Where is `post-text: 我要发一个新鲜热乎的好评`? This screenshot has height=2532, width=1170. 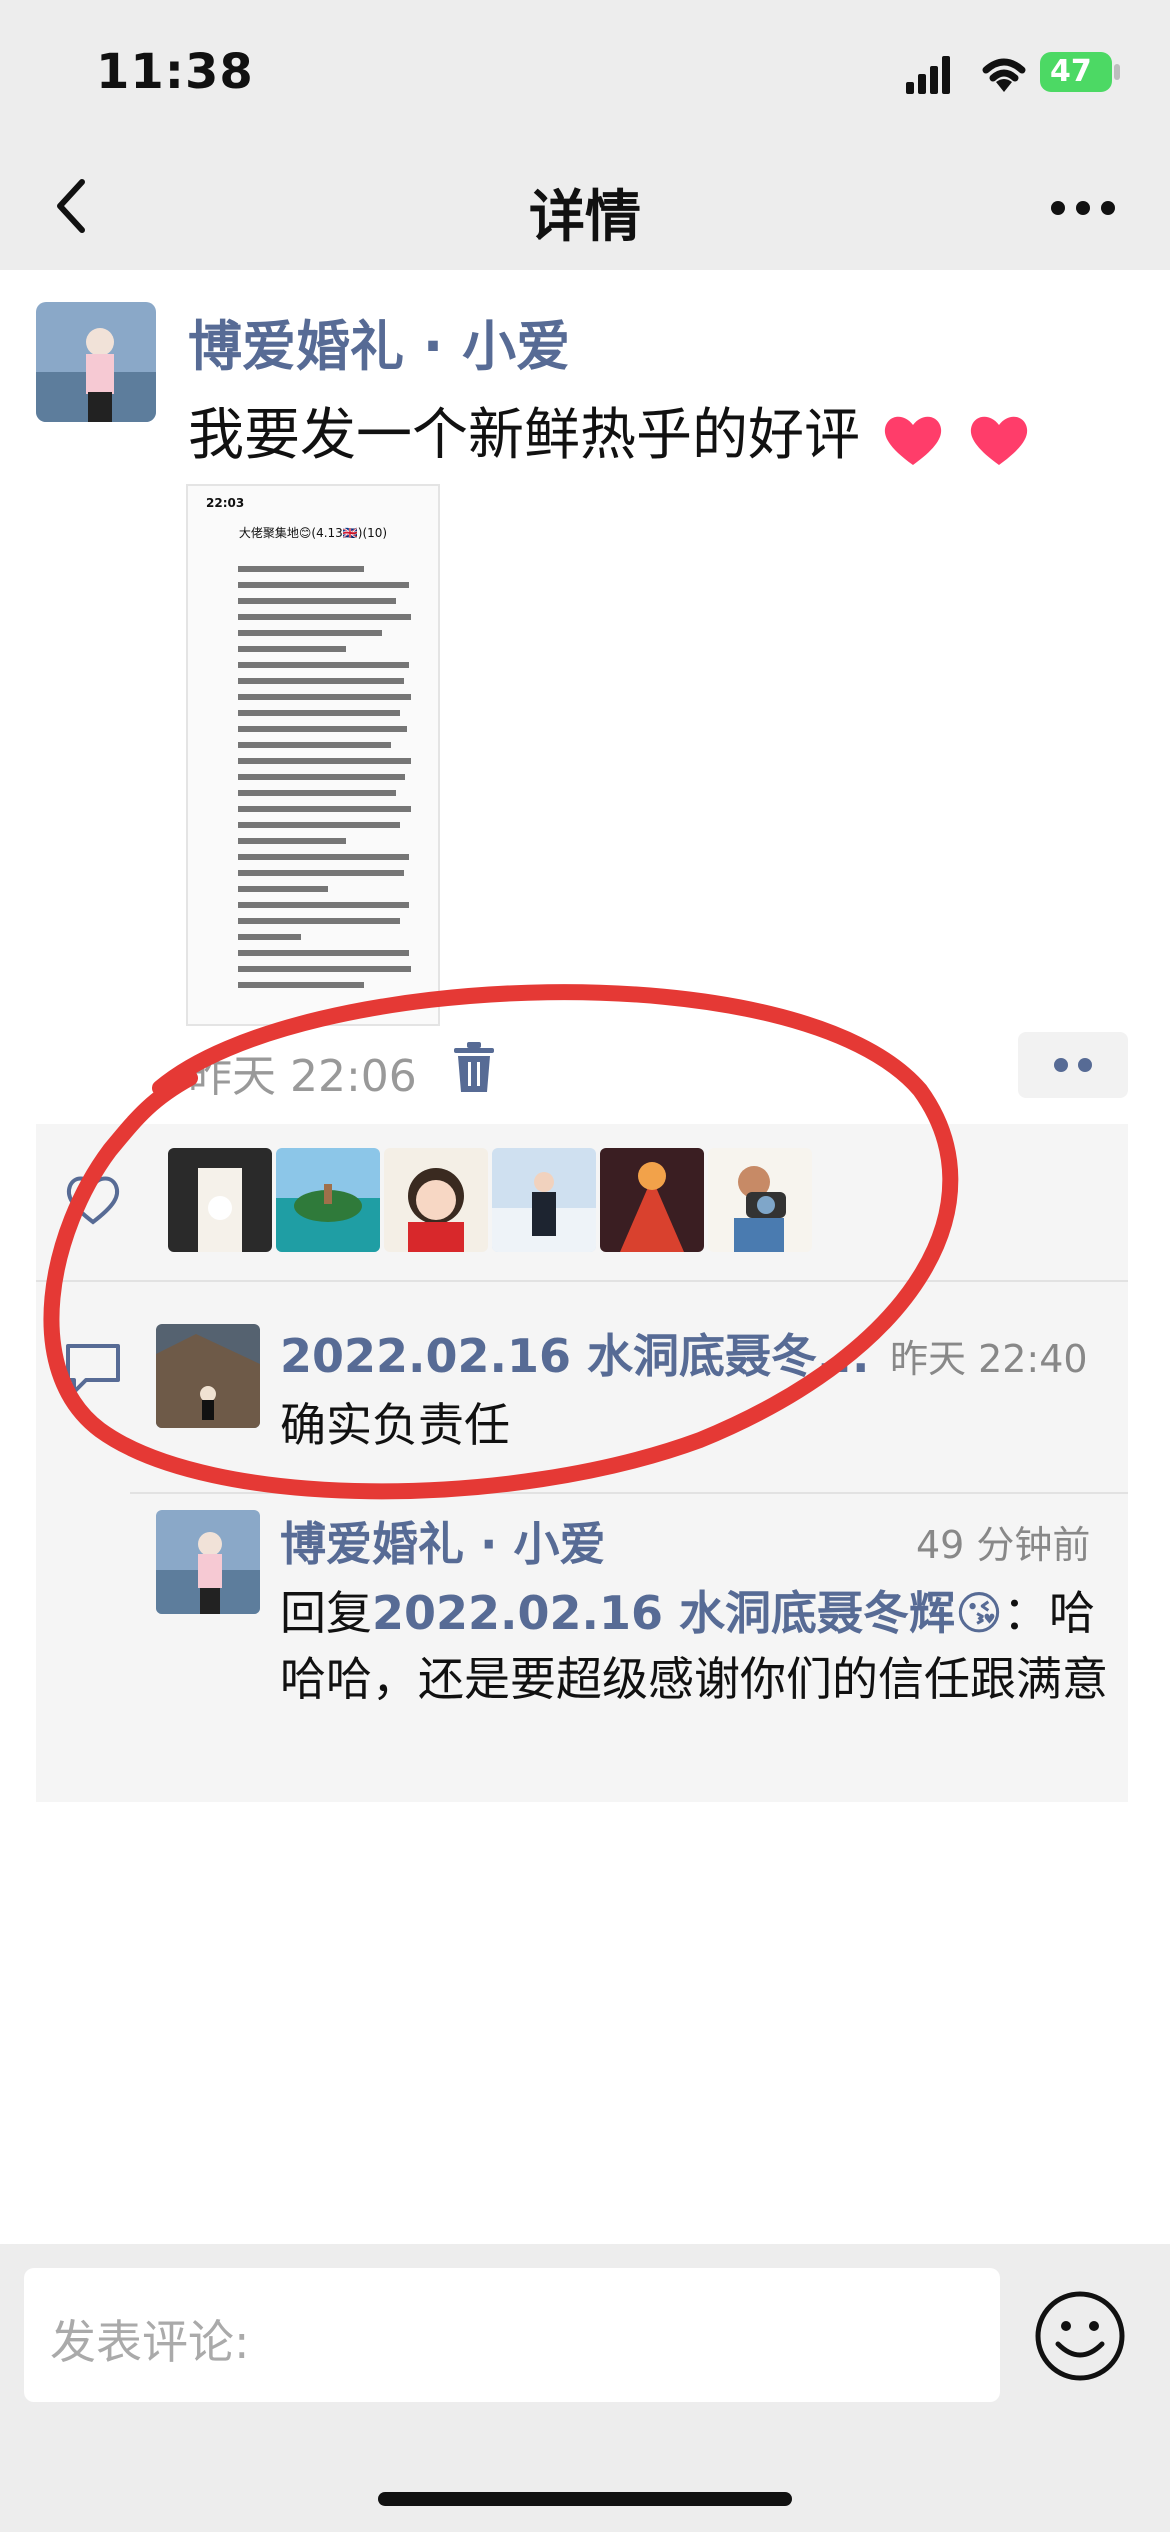 post-text: 我要发一个新鲜热乎的好评 is located at coordinates (610, 430).